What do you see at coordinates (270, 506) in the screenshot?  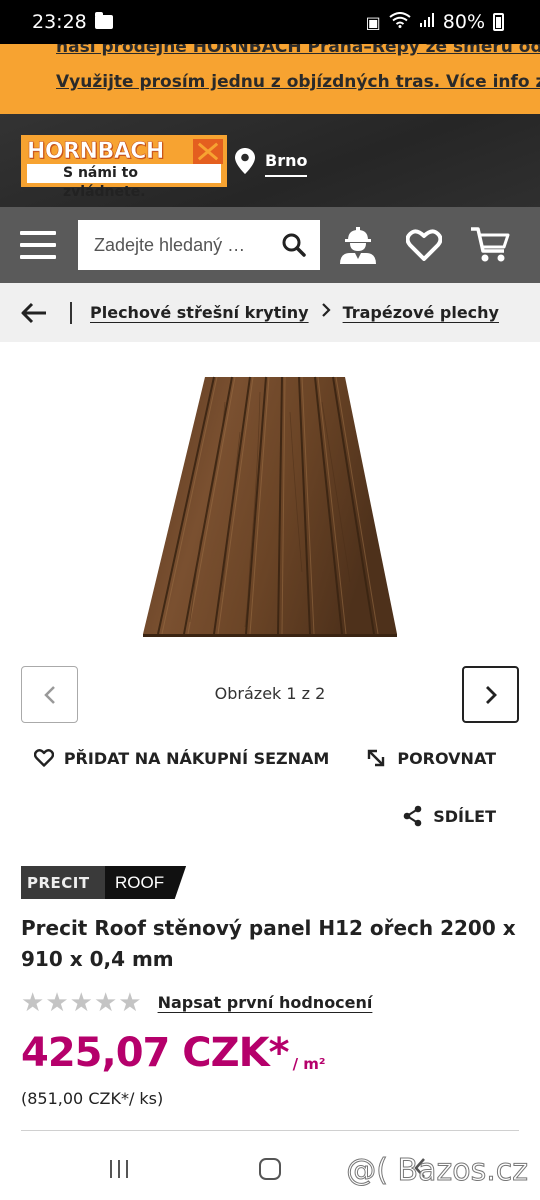 I see `wood-panel-image` at bounding box center [270, 506].